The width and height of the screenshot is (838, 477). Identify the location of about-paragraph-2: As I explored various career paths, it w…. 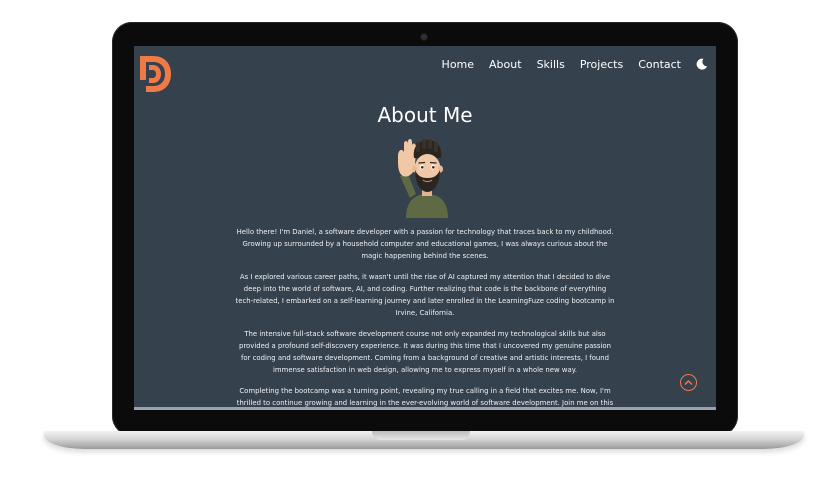
(425, 295).